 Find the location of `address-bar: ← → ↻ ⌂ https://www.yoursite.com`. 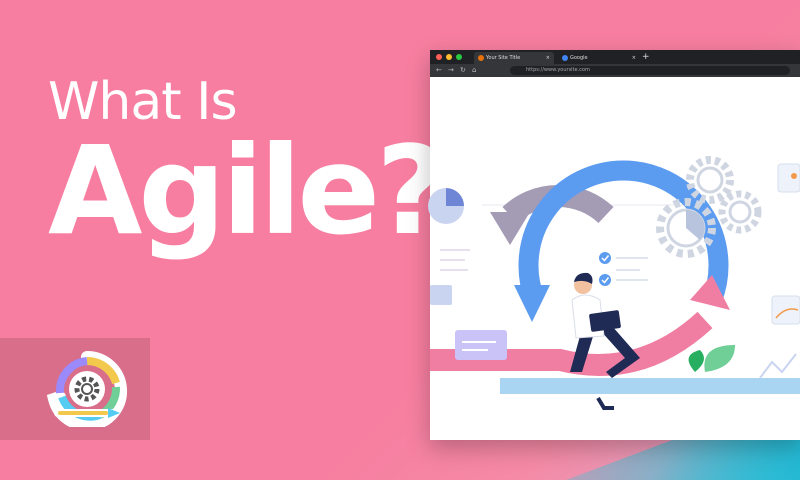

address-bar: ← → ↻ ⌂ https://www.yoursite.com is located at coordinates (615, 70).